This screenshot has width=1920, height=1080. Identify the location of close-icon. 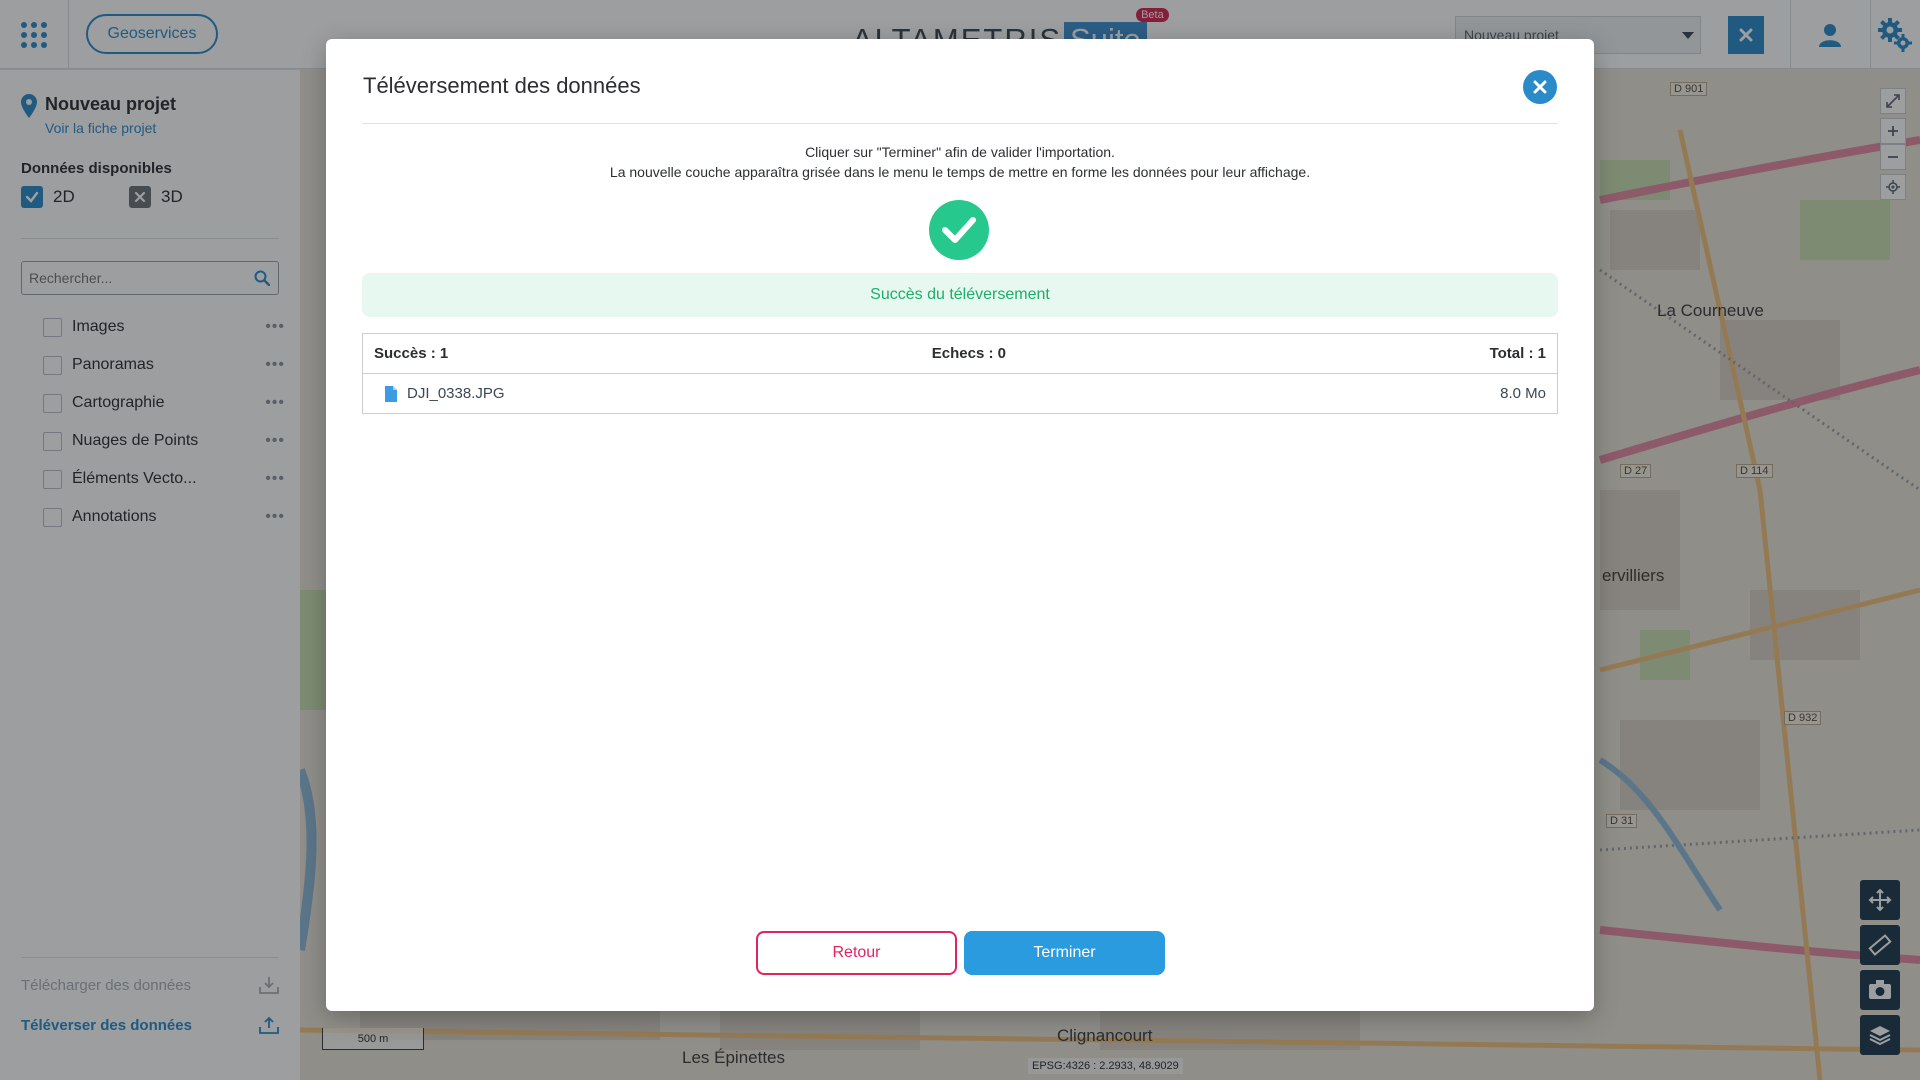
(1540, 87).